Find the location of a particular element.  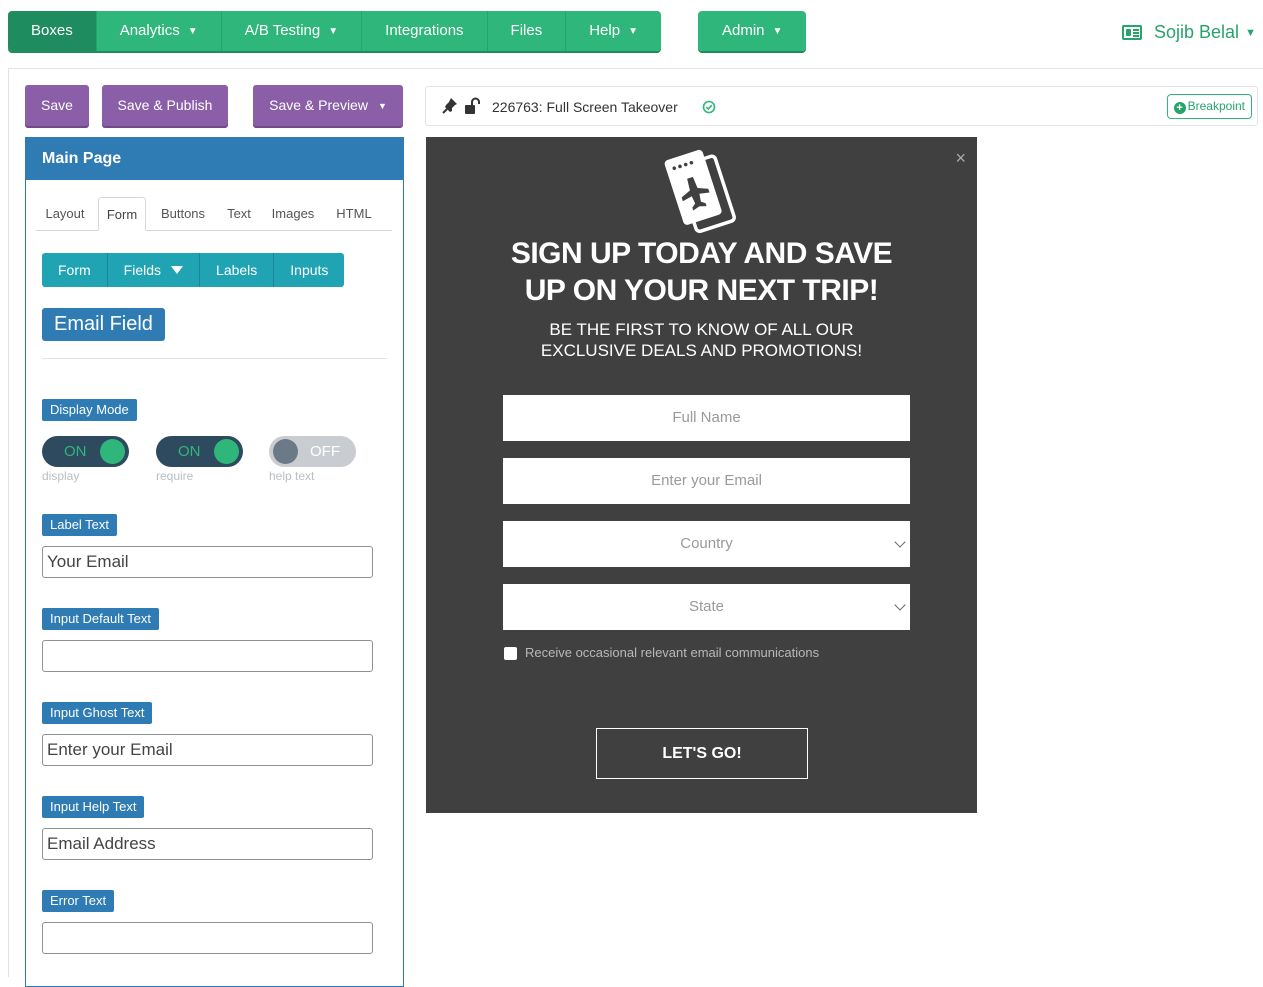

subtab-label: Fields is located at coordinates (142, 270).